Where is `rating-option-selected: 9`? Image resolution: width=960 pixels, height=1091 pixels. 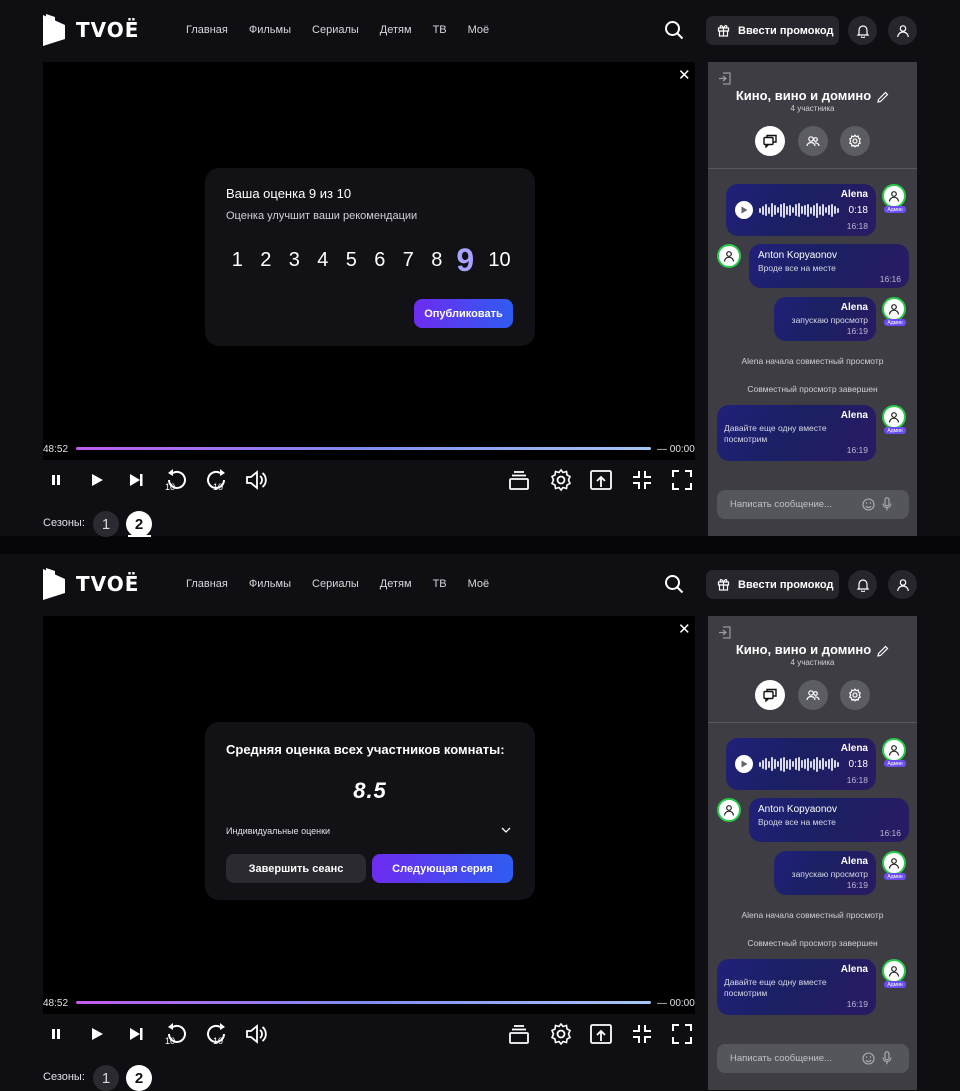 rating-option-selected: 9 is located at coordinates (465, 260).